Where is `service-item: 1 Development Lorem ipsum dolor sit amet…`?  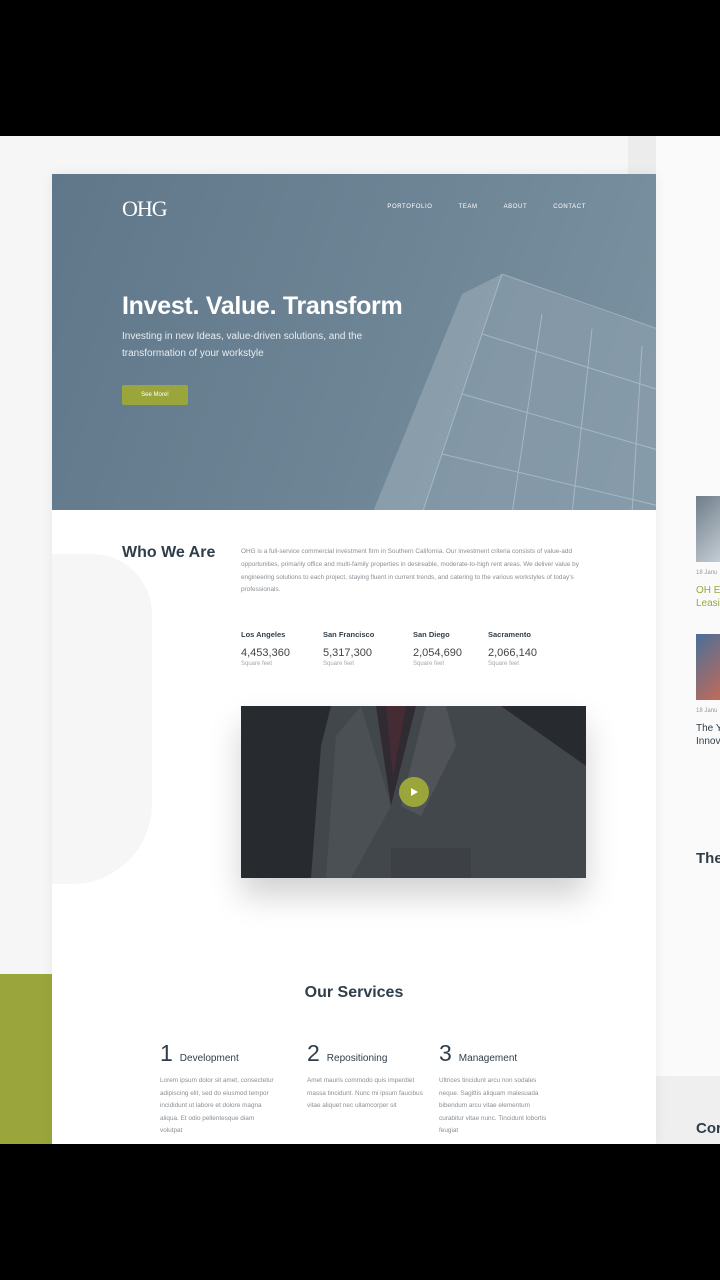 service-item: 1 Development Lorem ipsum dolor sit amet… is located at coordinates (218, 1089).